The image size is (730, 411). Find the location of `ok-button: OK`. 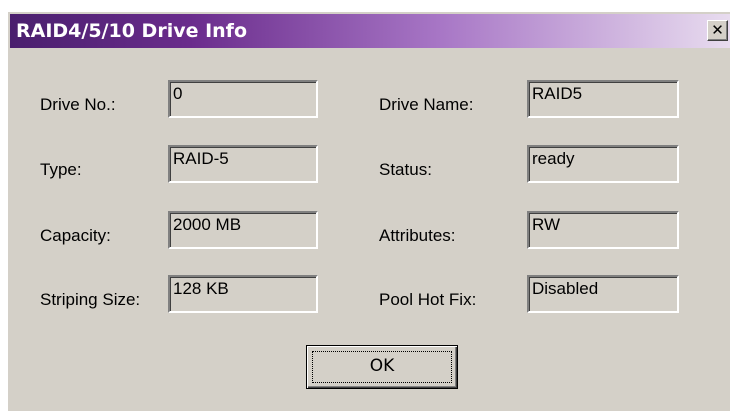

ok-button: OK is located at coordinates (382, 367).